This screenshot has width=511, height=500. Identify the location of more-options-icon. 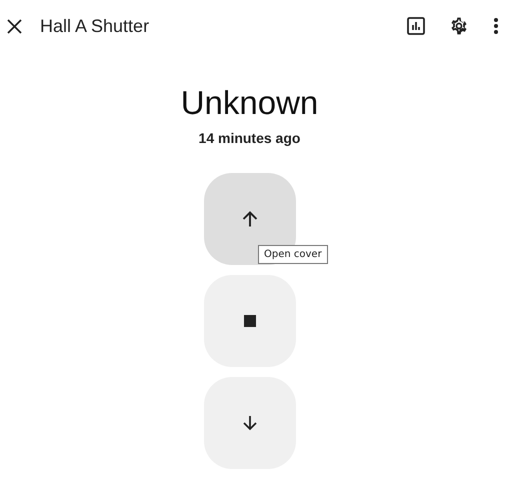
(496, 26).